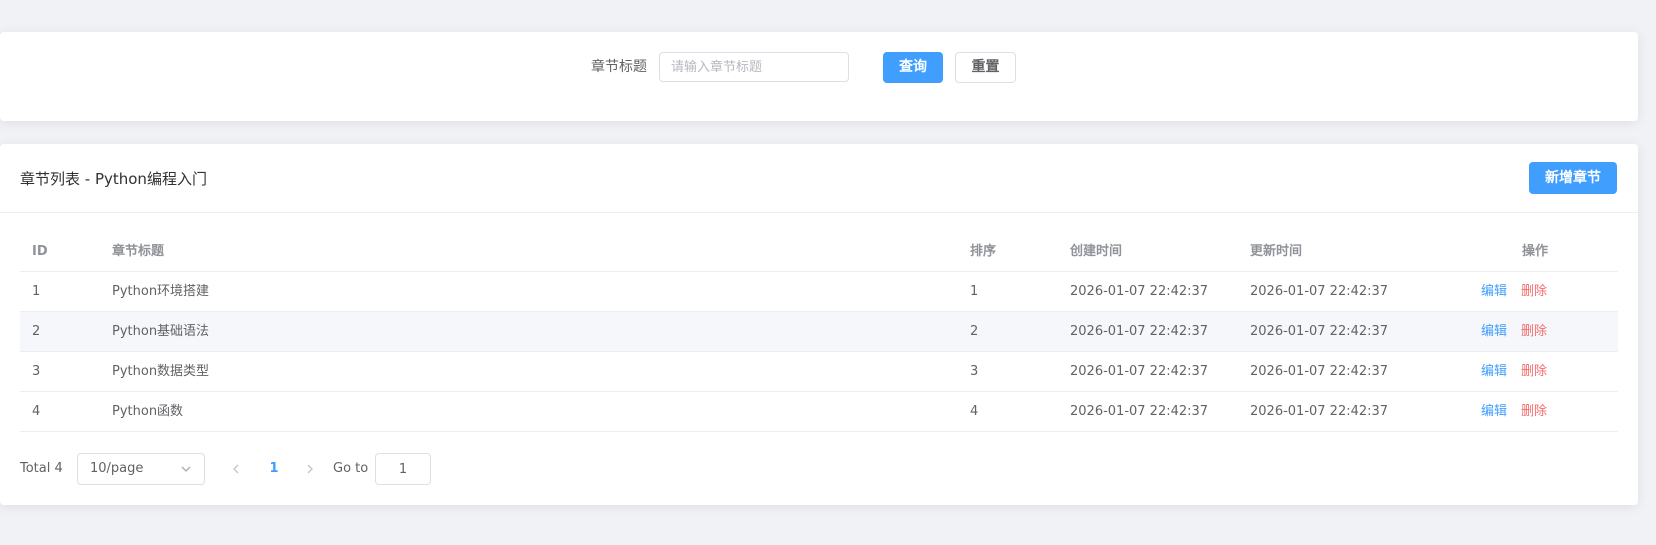  What do you see at coordinates (161, 371) in the screenshot?
I see `cell-title: Python数据类型` at bounding box center [161, 371].